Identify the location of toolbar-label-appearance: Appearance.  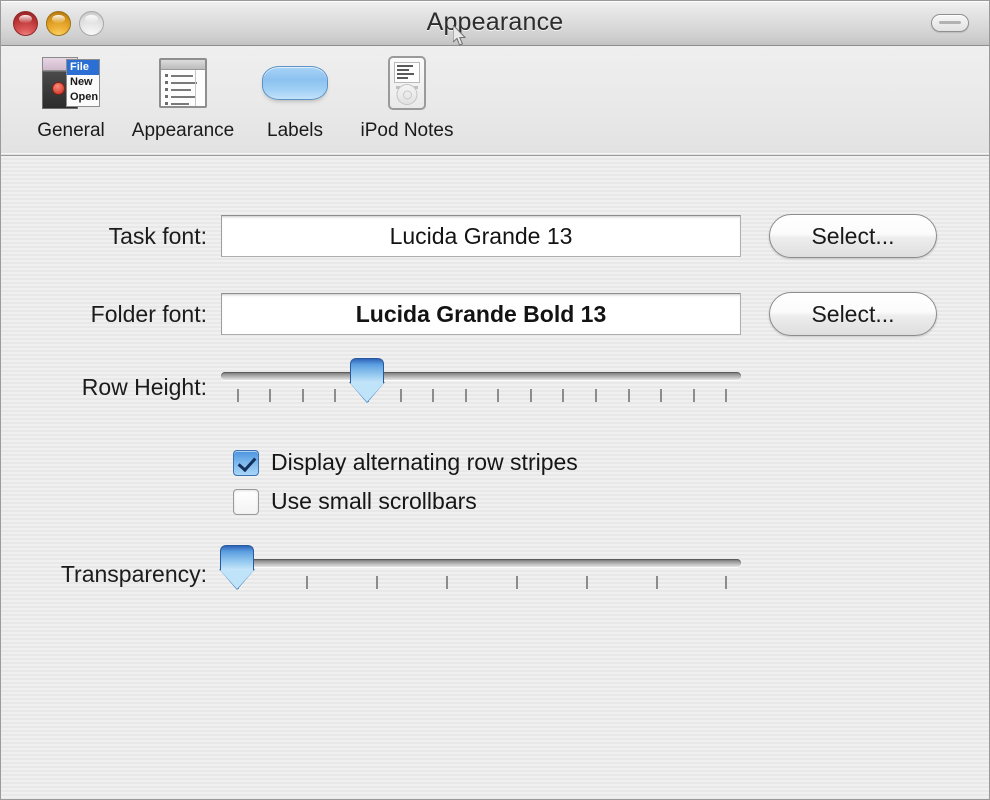
(183, 130).